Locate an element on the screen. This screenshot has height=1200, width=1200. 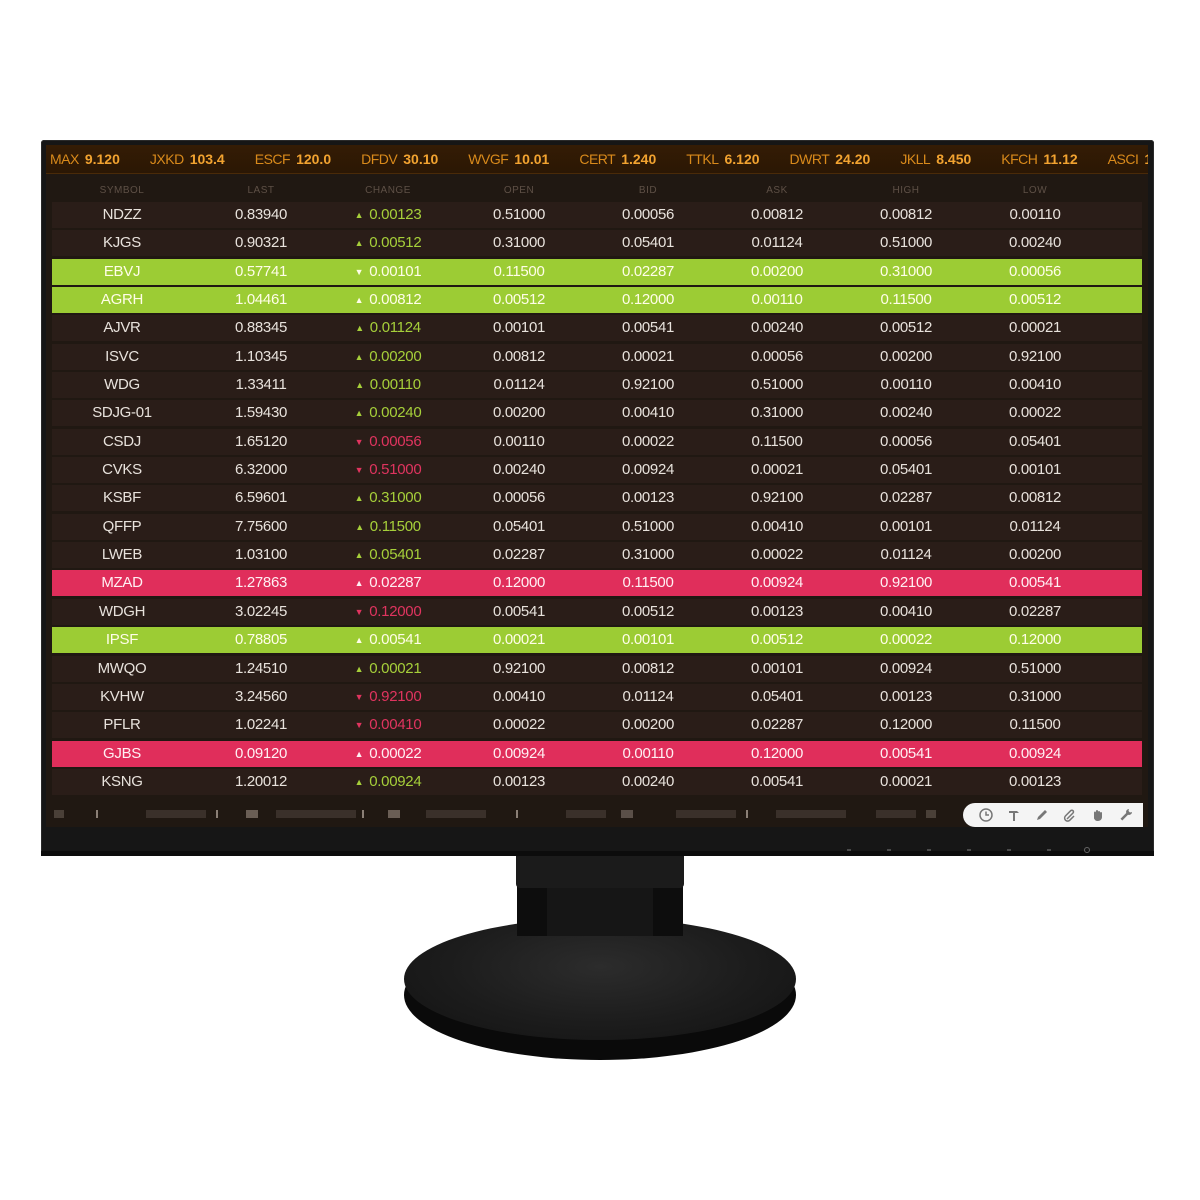
paperclip-icon is located at coordinates (1070, 815).